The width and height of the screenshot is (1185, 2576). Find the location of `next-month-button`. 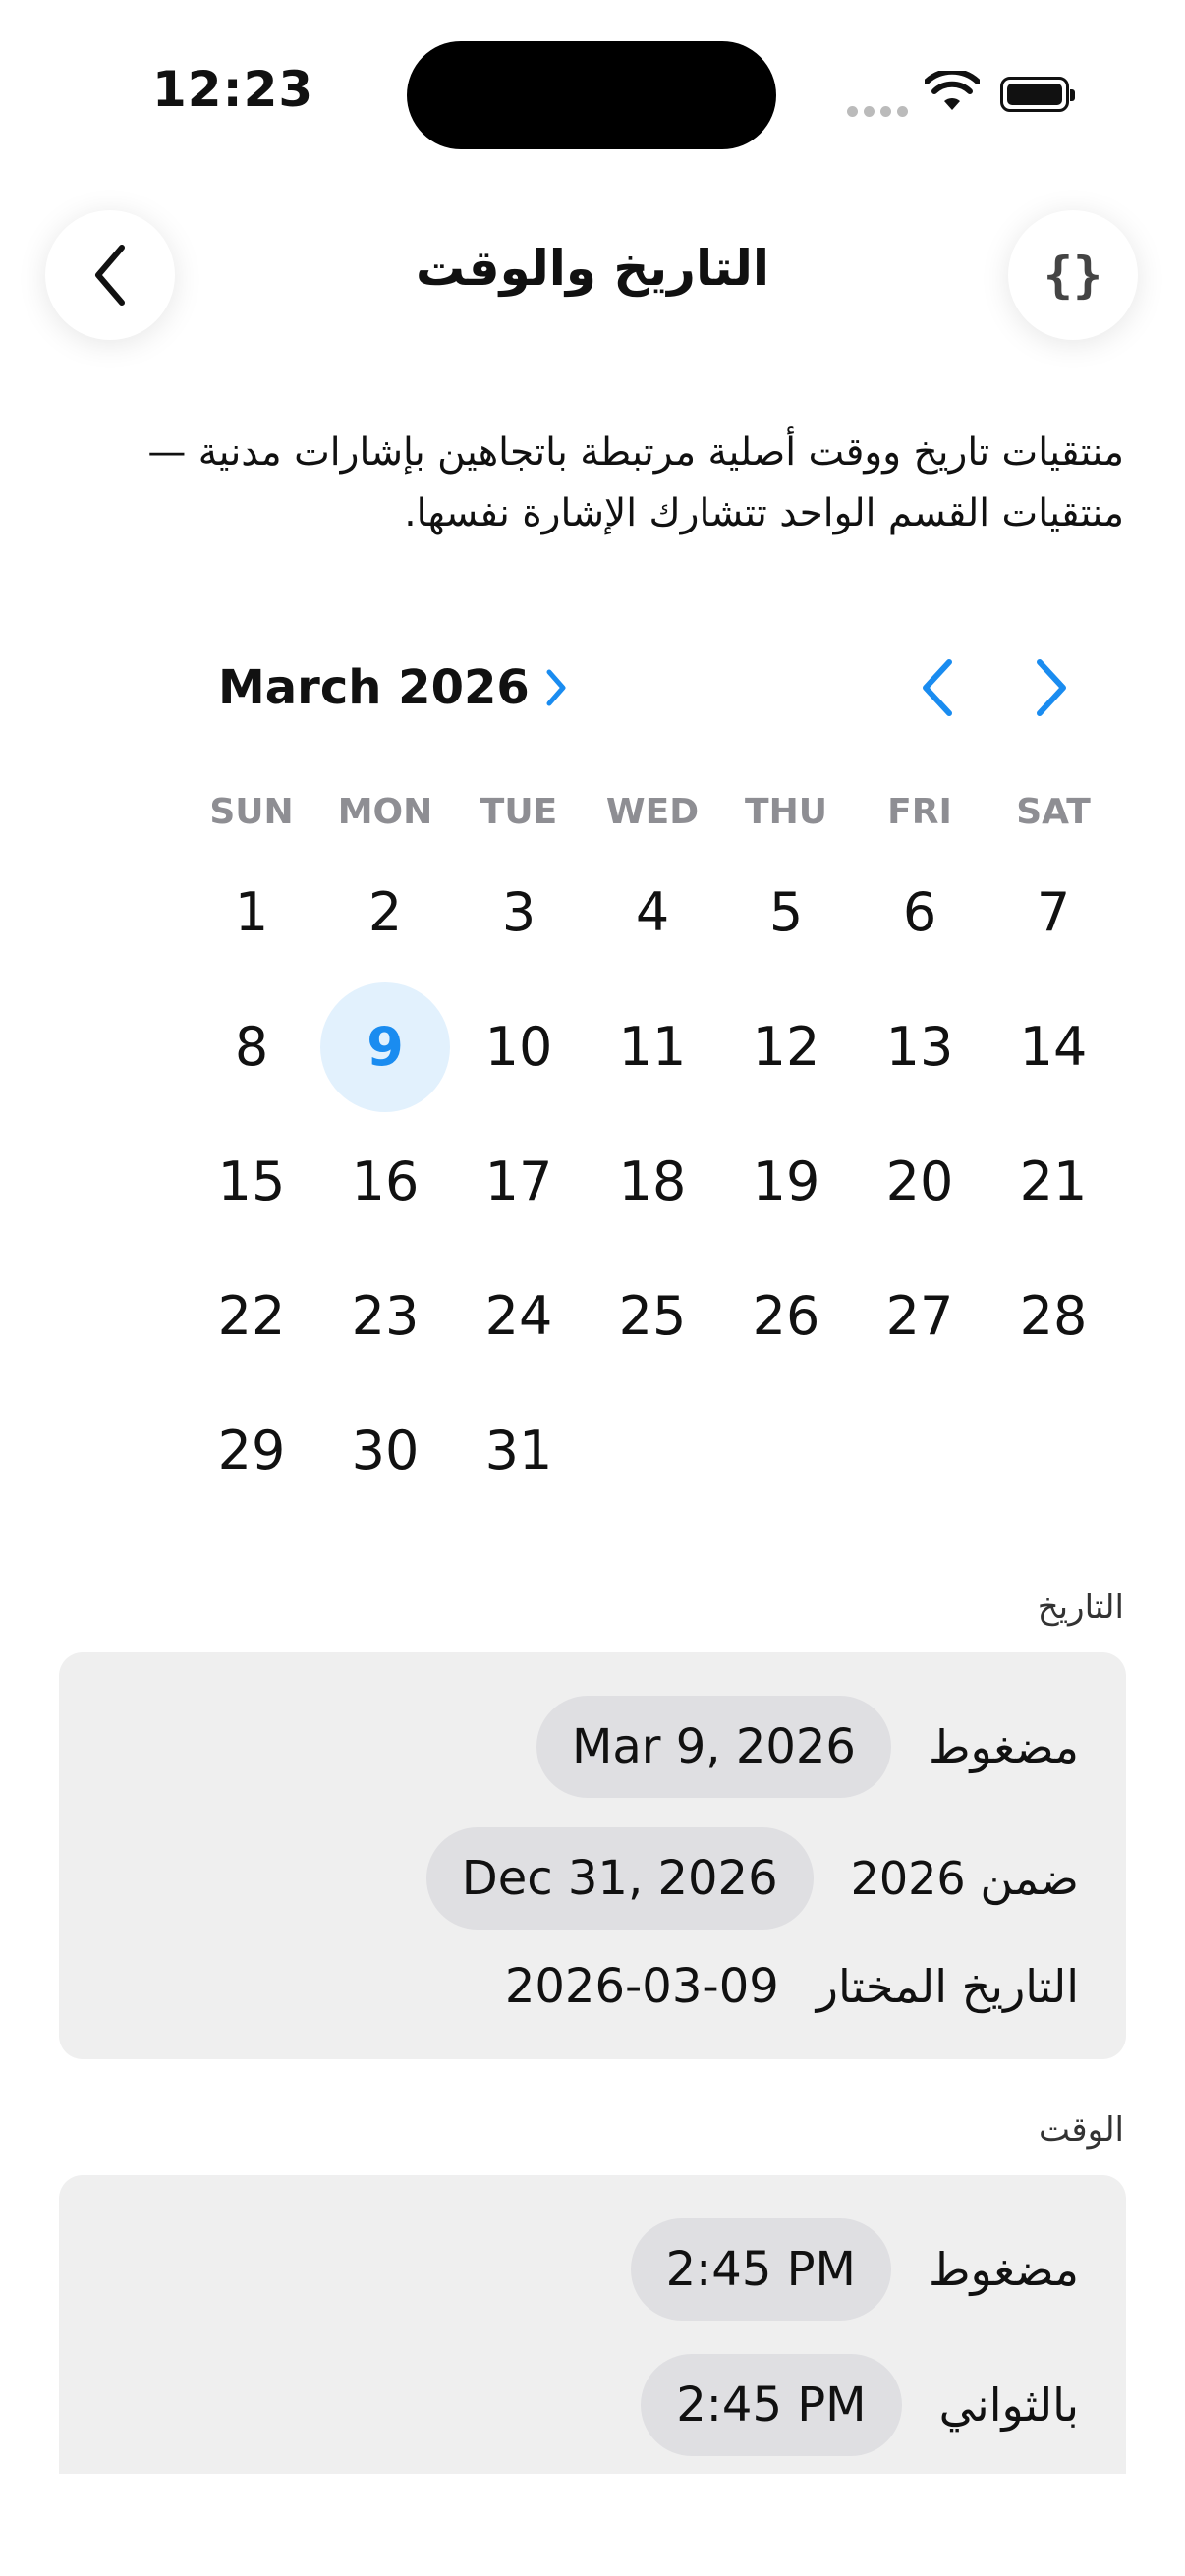

next-month-button is located at coordinates (1052, 687).